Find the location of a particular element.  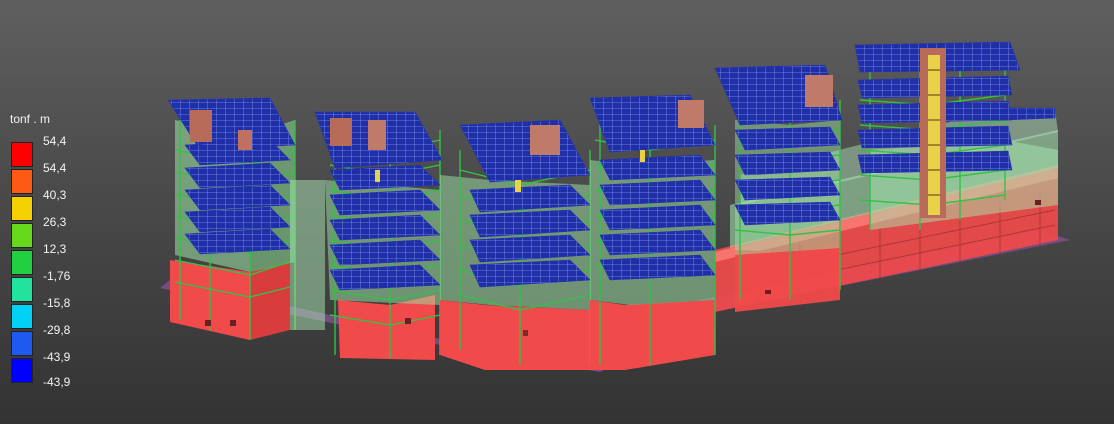

legend-label-3: 40,3 is located at coordinates (55, 195).